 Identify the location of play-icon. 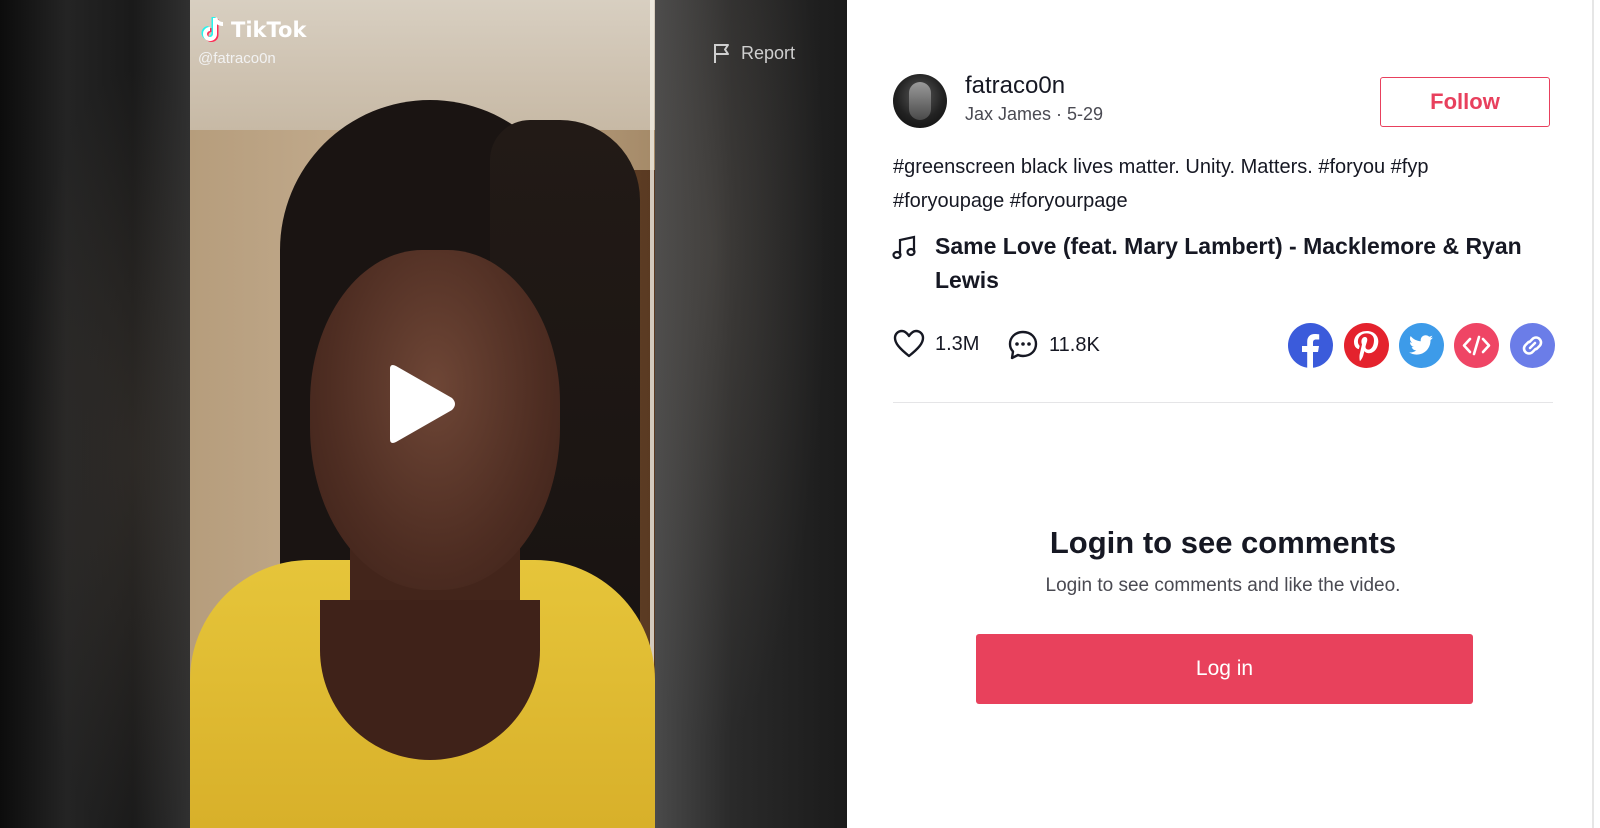
(420, 404).